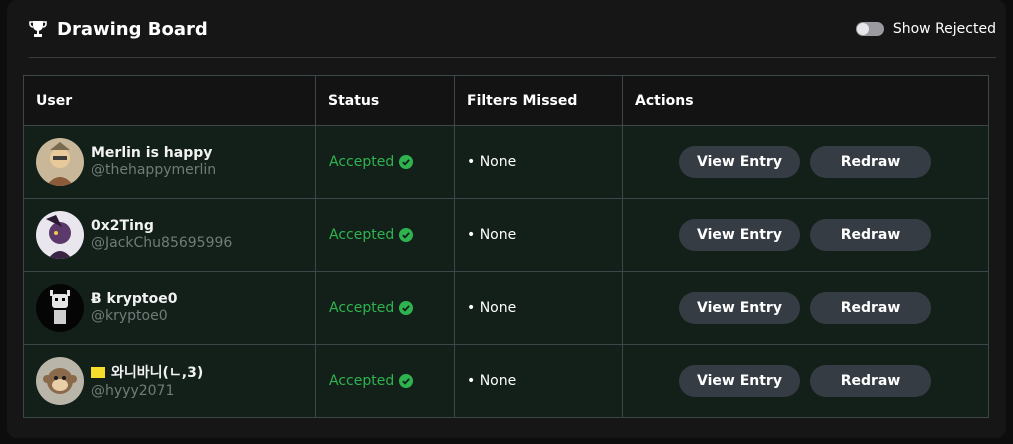 This screenshot has width=1013, height=444. What do you see at coordinates (132, 29) in the screenshot?
I see `page-title: Drawing Board` at bounding box center [132, 29].